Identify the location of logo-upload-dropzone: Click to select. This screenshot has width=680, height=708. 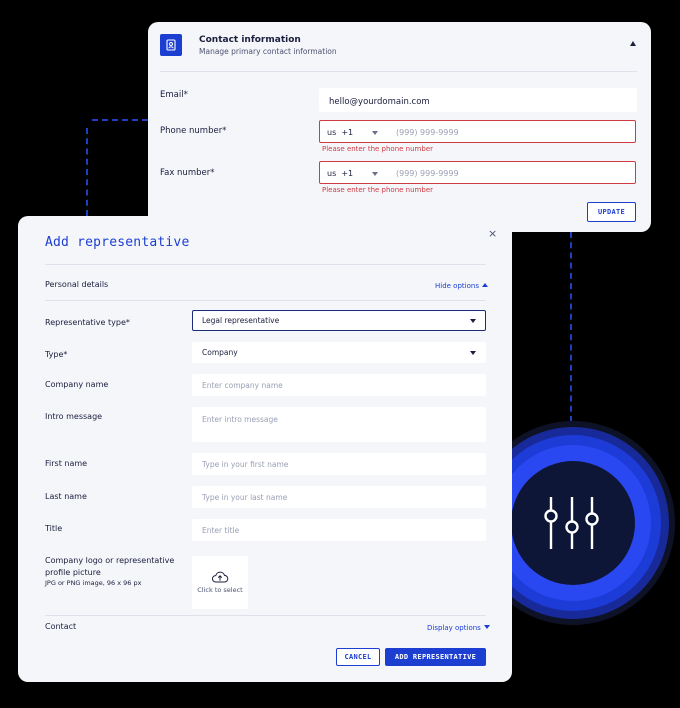
(220, 582).